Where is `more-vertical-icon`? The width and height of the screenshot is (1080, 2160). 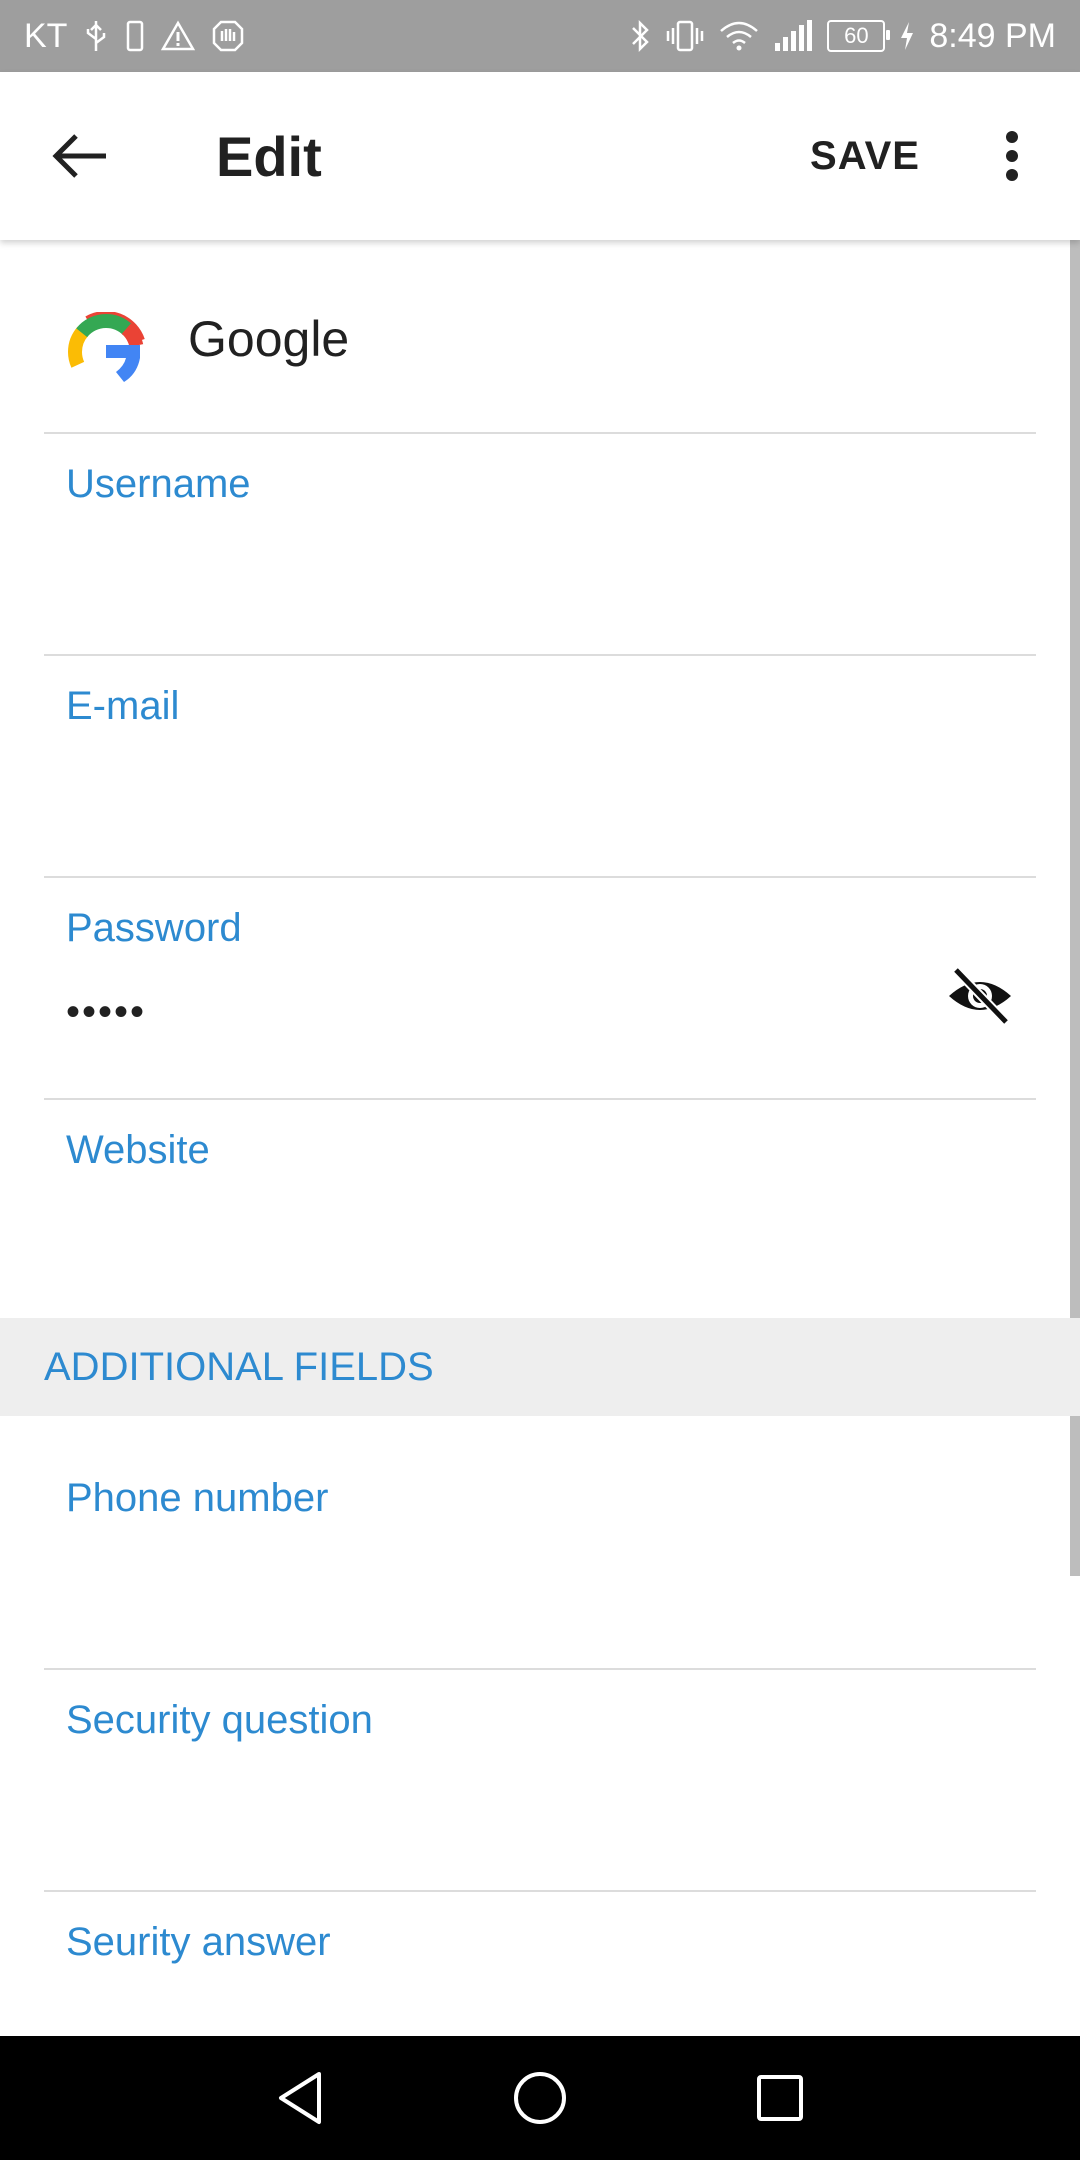 more-vertical-icon is located at coordinates (1012, 156).